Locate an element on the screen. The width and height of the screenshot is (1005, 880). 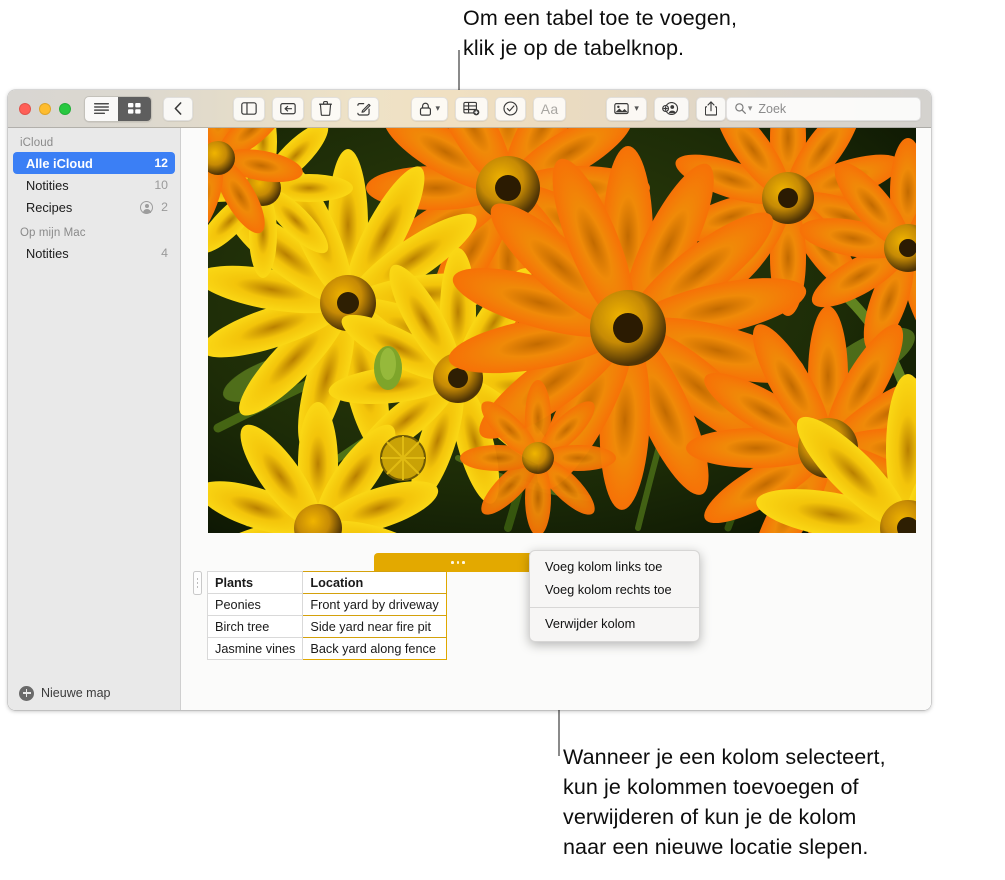
zoom-button is located at coordinates (65, 108).